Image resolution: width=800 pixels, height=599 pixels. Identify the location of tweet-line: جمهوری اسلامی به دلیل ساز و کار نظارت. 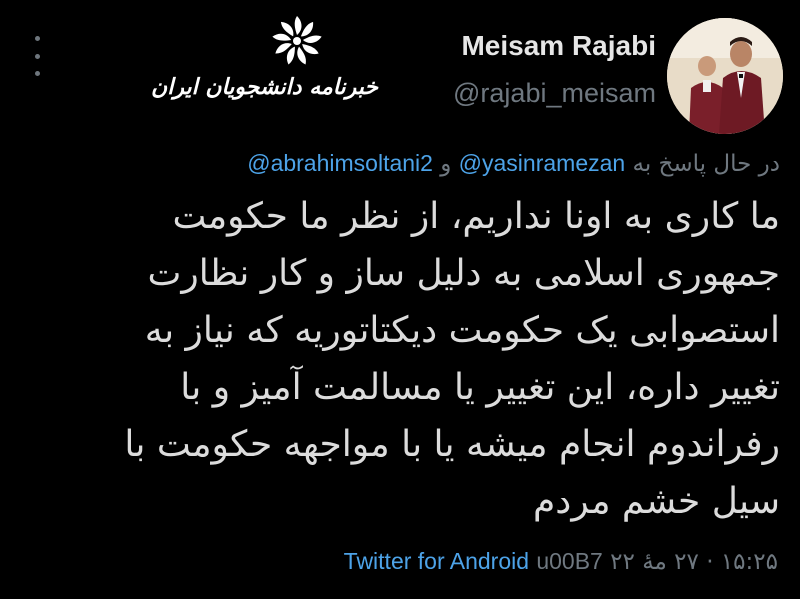
(464, 273).